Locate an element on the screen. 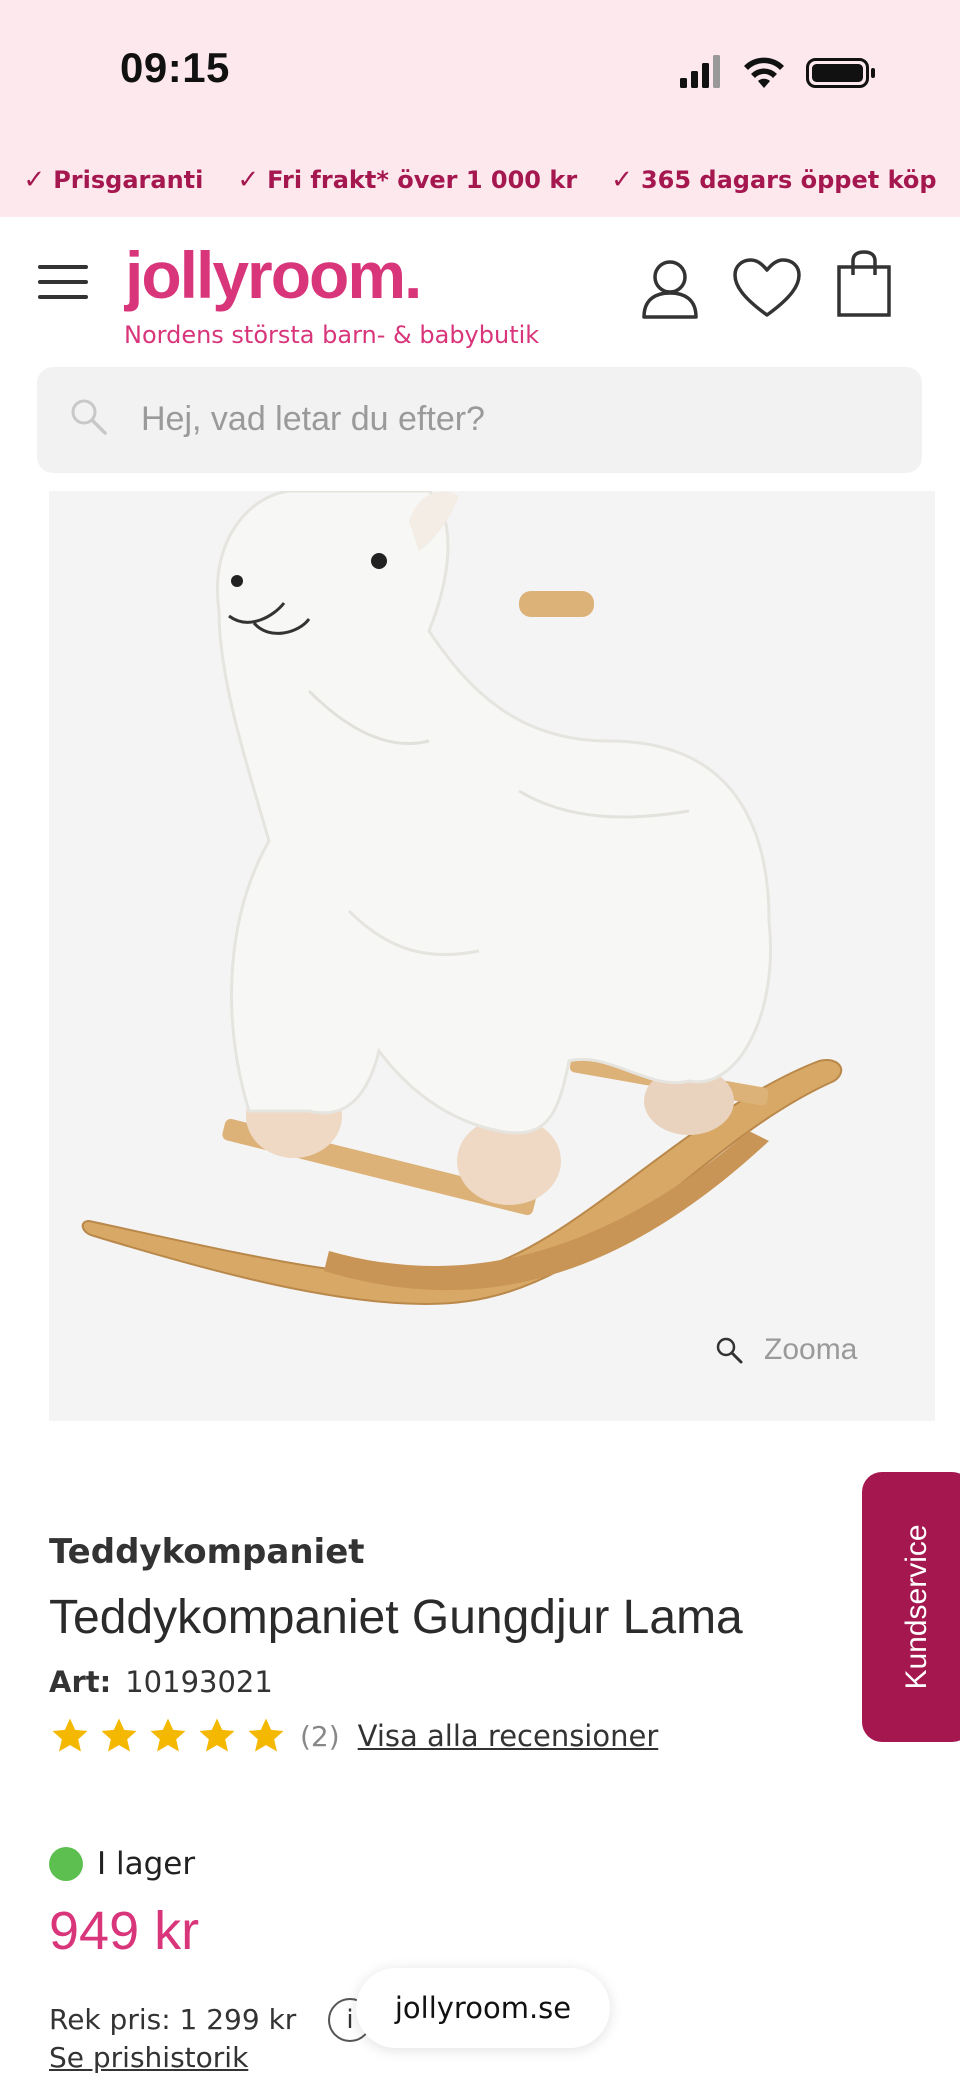 This screenshot has height=2081, width=960. stock-label: I lager is located at coordinates (146, 1864).